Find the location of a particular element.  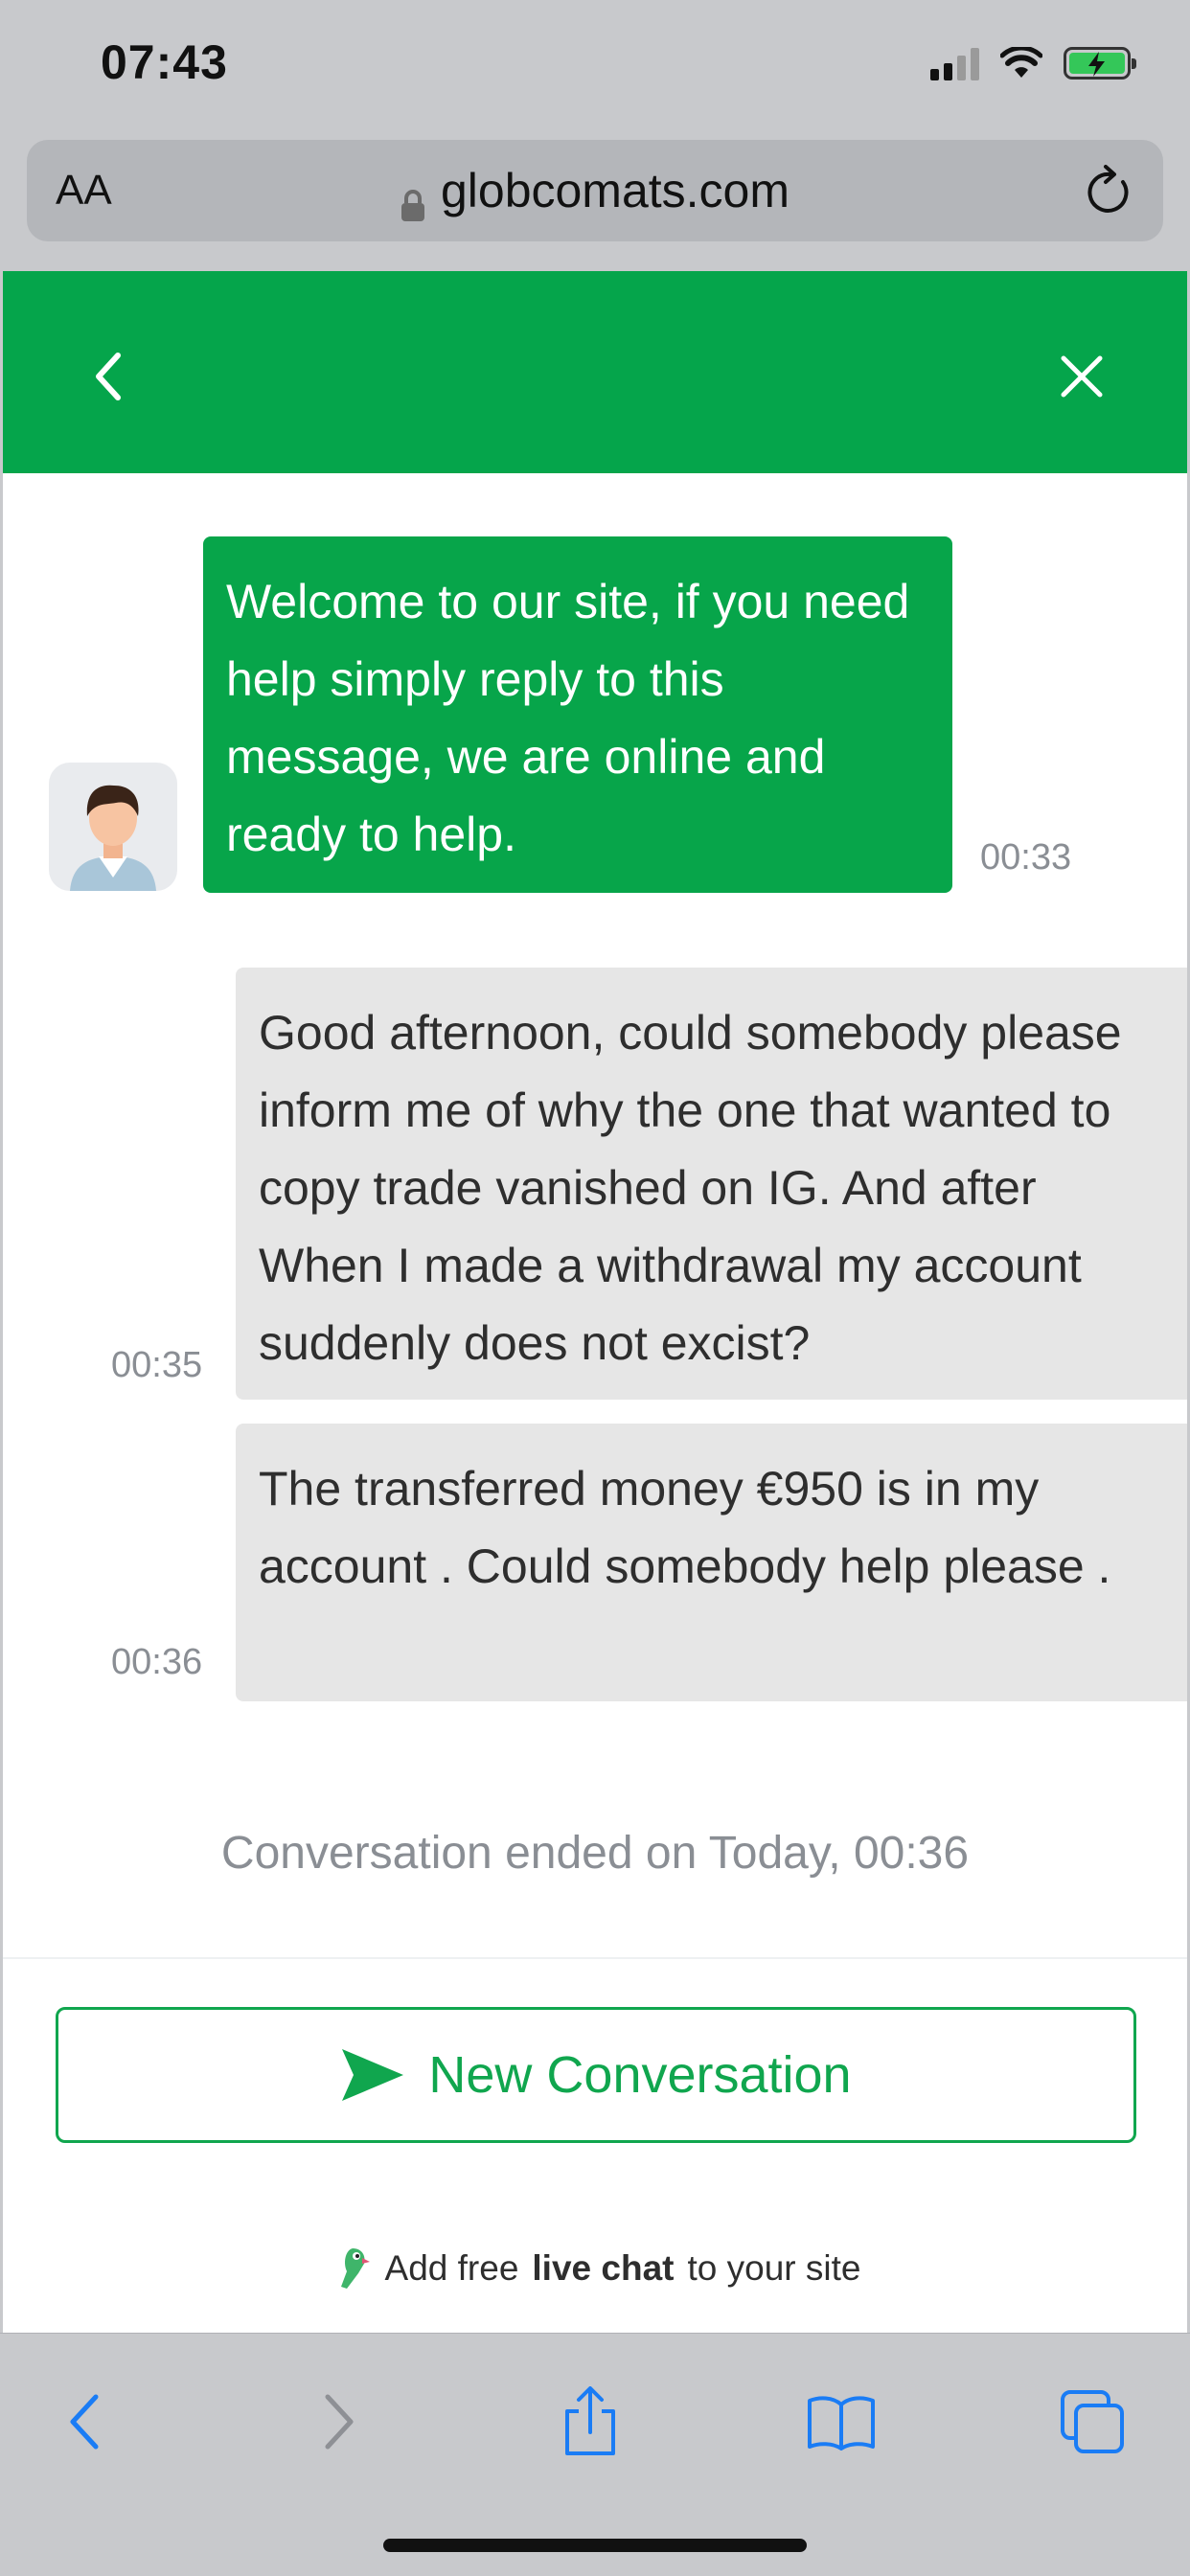

lock-icon is located at coordinates (413, 199).